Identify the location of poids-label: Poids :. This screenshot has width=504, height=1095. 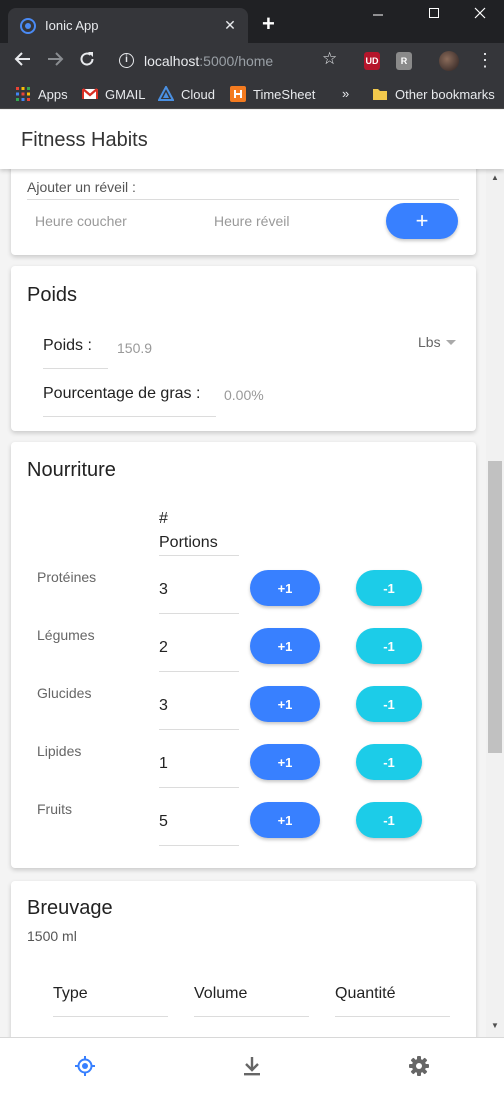
(67, 345).